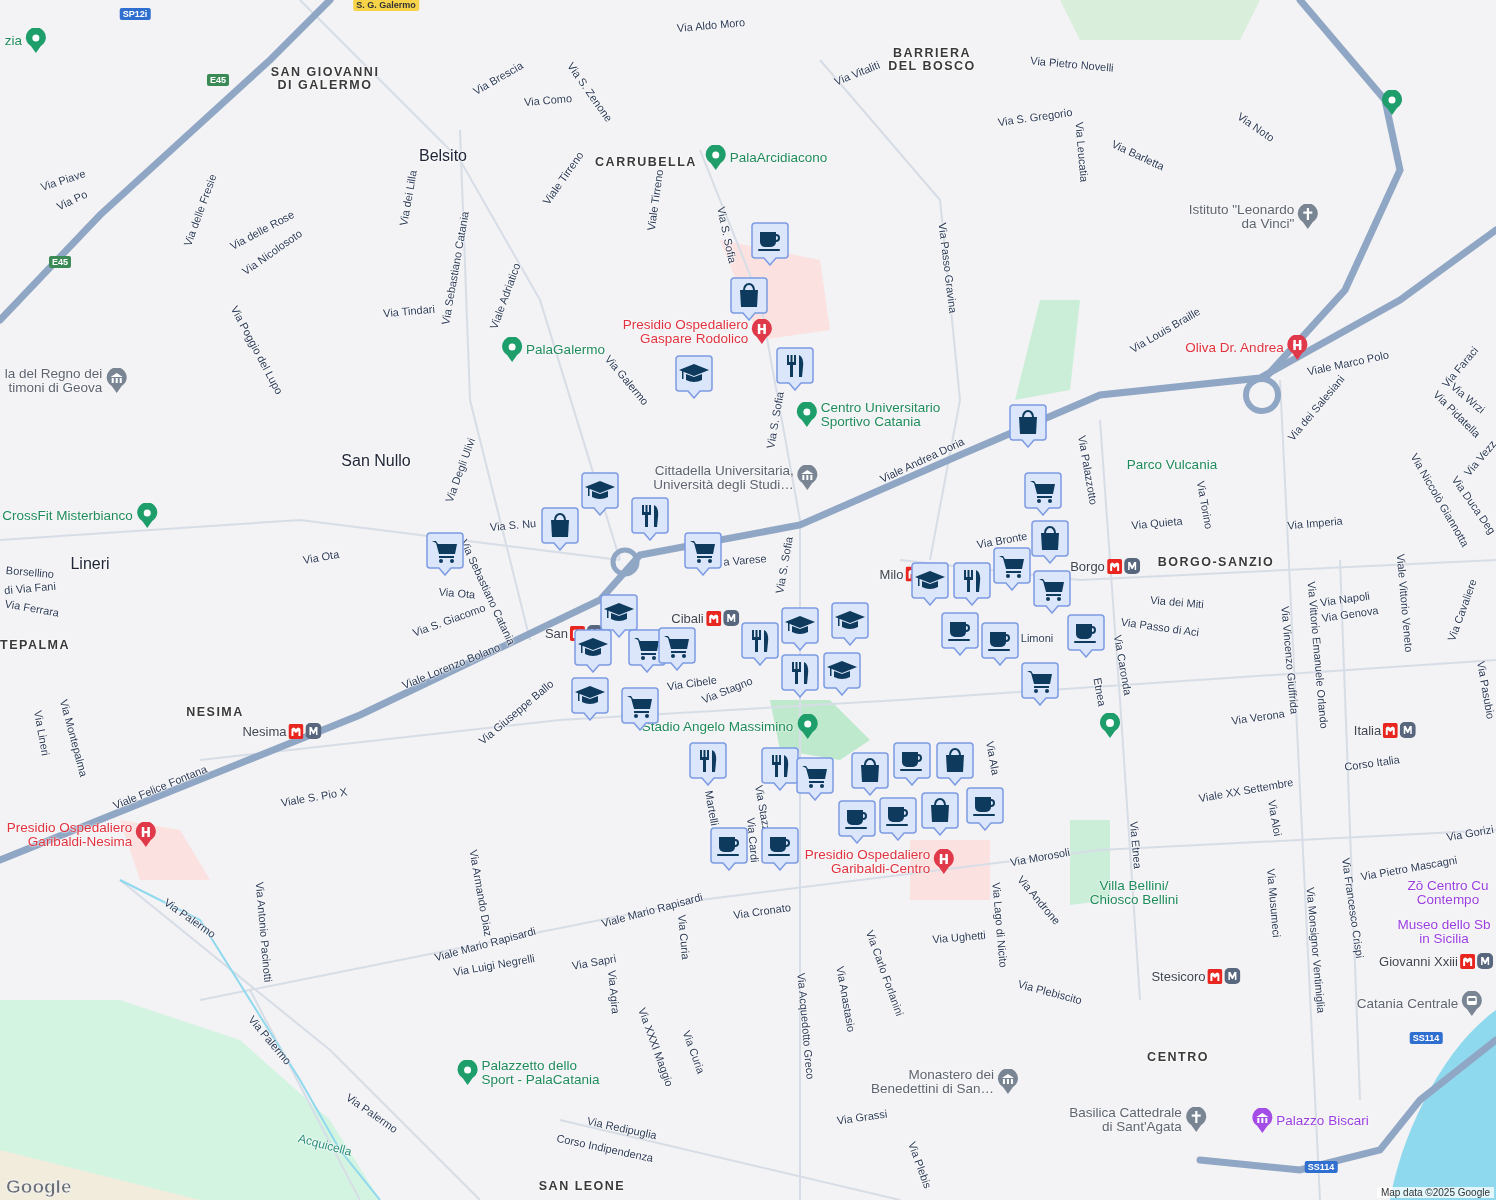  I want to click on street-label: Via Cibele, so click(692, 683).